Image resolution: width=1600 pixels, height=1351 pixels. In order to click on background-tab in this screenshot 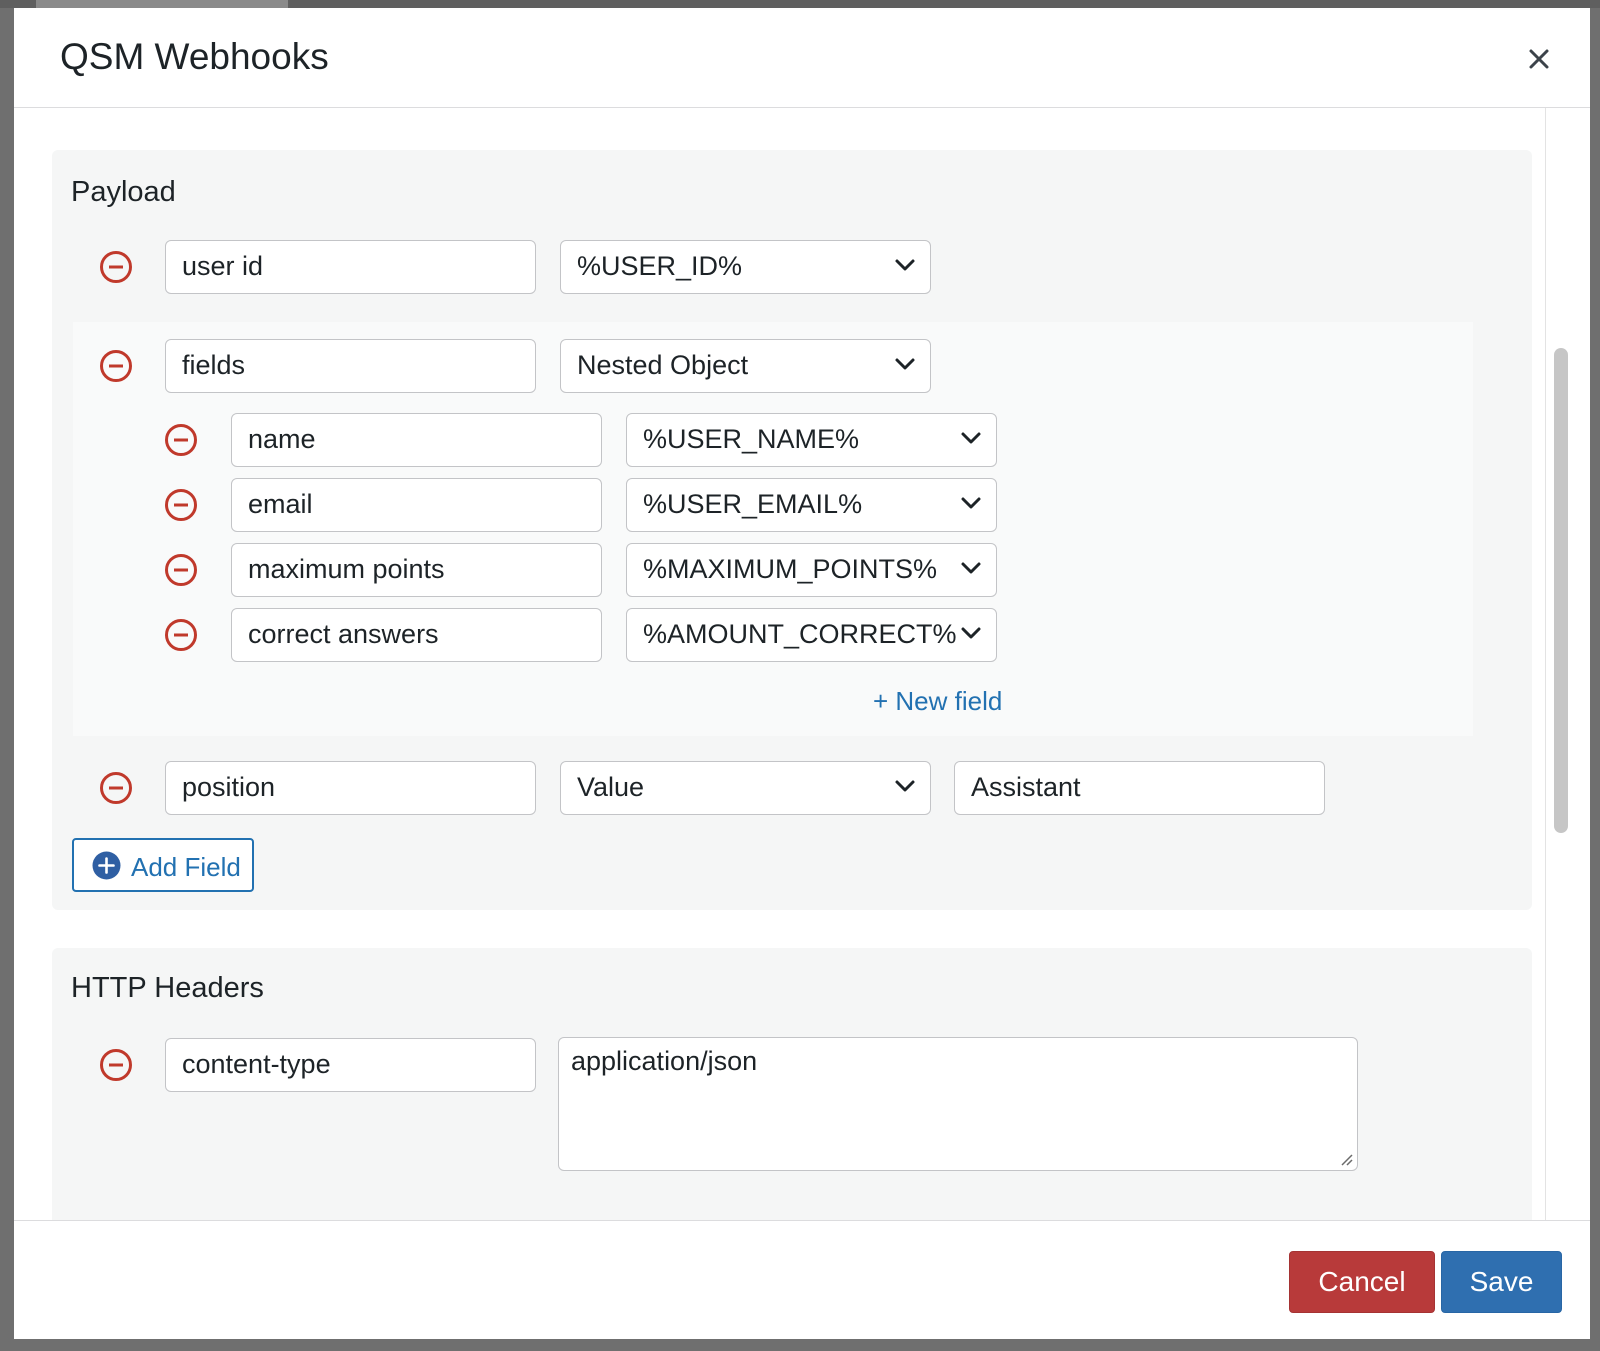, I will do `click(162, 4)`.